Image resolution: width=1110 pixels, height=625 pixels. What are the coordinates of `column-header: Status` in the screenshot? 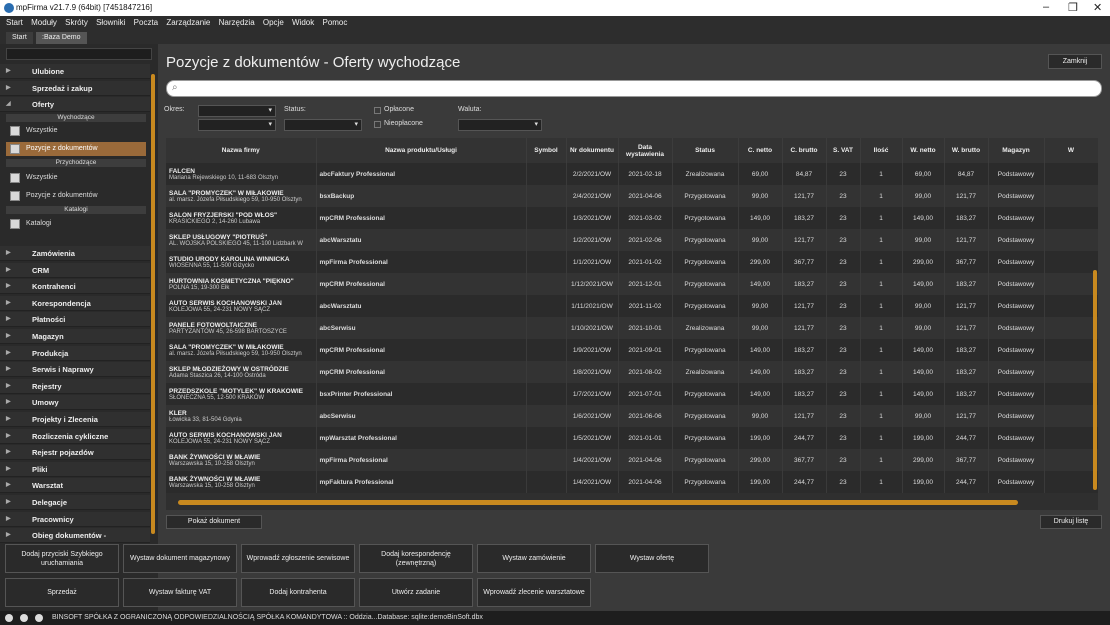 It's located at (705, 150).